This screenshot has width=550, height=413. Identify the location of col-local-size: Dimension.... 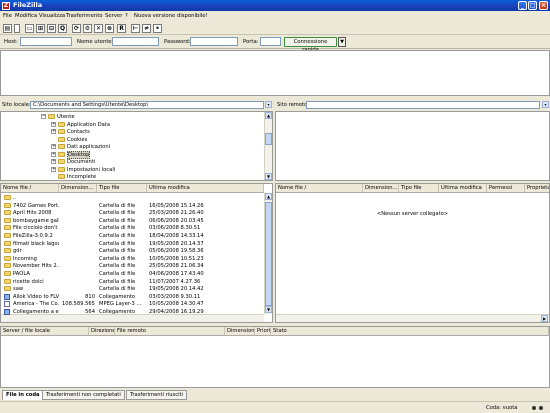
(78, 188).